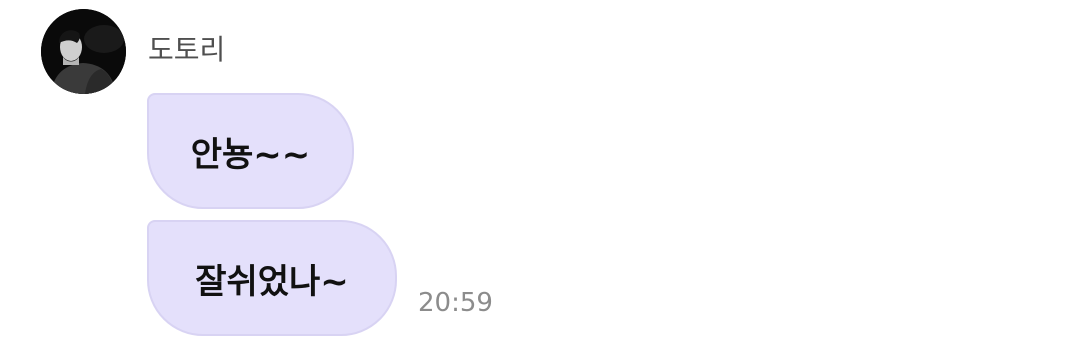  Describe the element at coordinates (272, 281) in the screenshot. I see `message-text: 잘쉬었나~` at that location.